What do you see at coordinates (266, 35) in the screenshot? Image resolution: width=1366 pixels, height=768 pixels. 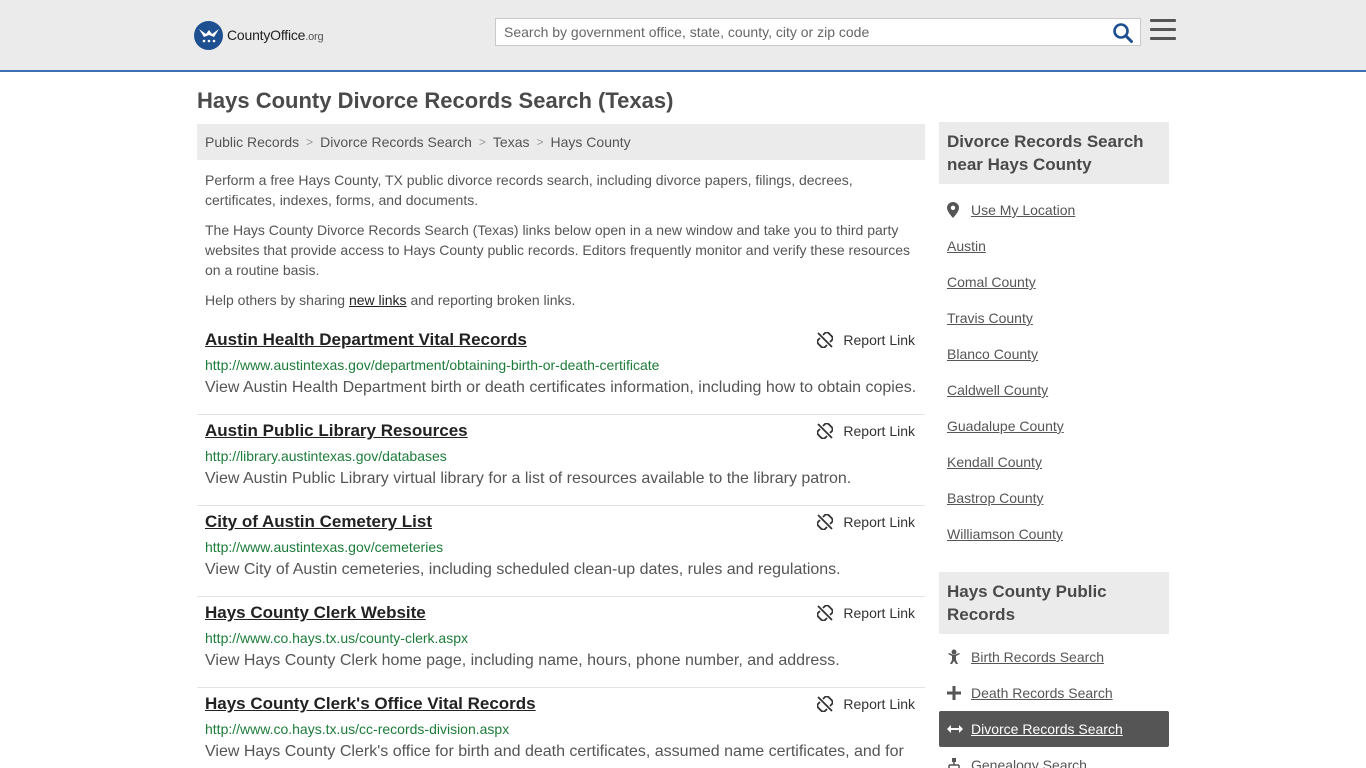 I see `logo-name: CountyOffice` at bounding box center [266, 35].